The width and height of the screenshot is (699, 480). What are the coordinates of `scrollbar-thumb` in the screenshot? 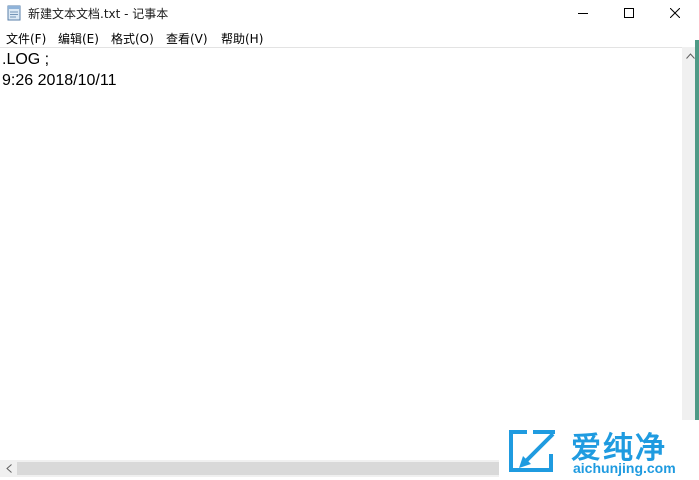 It's located at (258, 468).